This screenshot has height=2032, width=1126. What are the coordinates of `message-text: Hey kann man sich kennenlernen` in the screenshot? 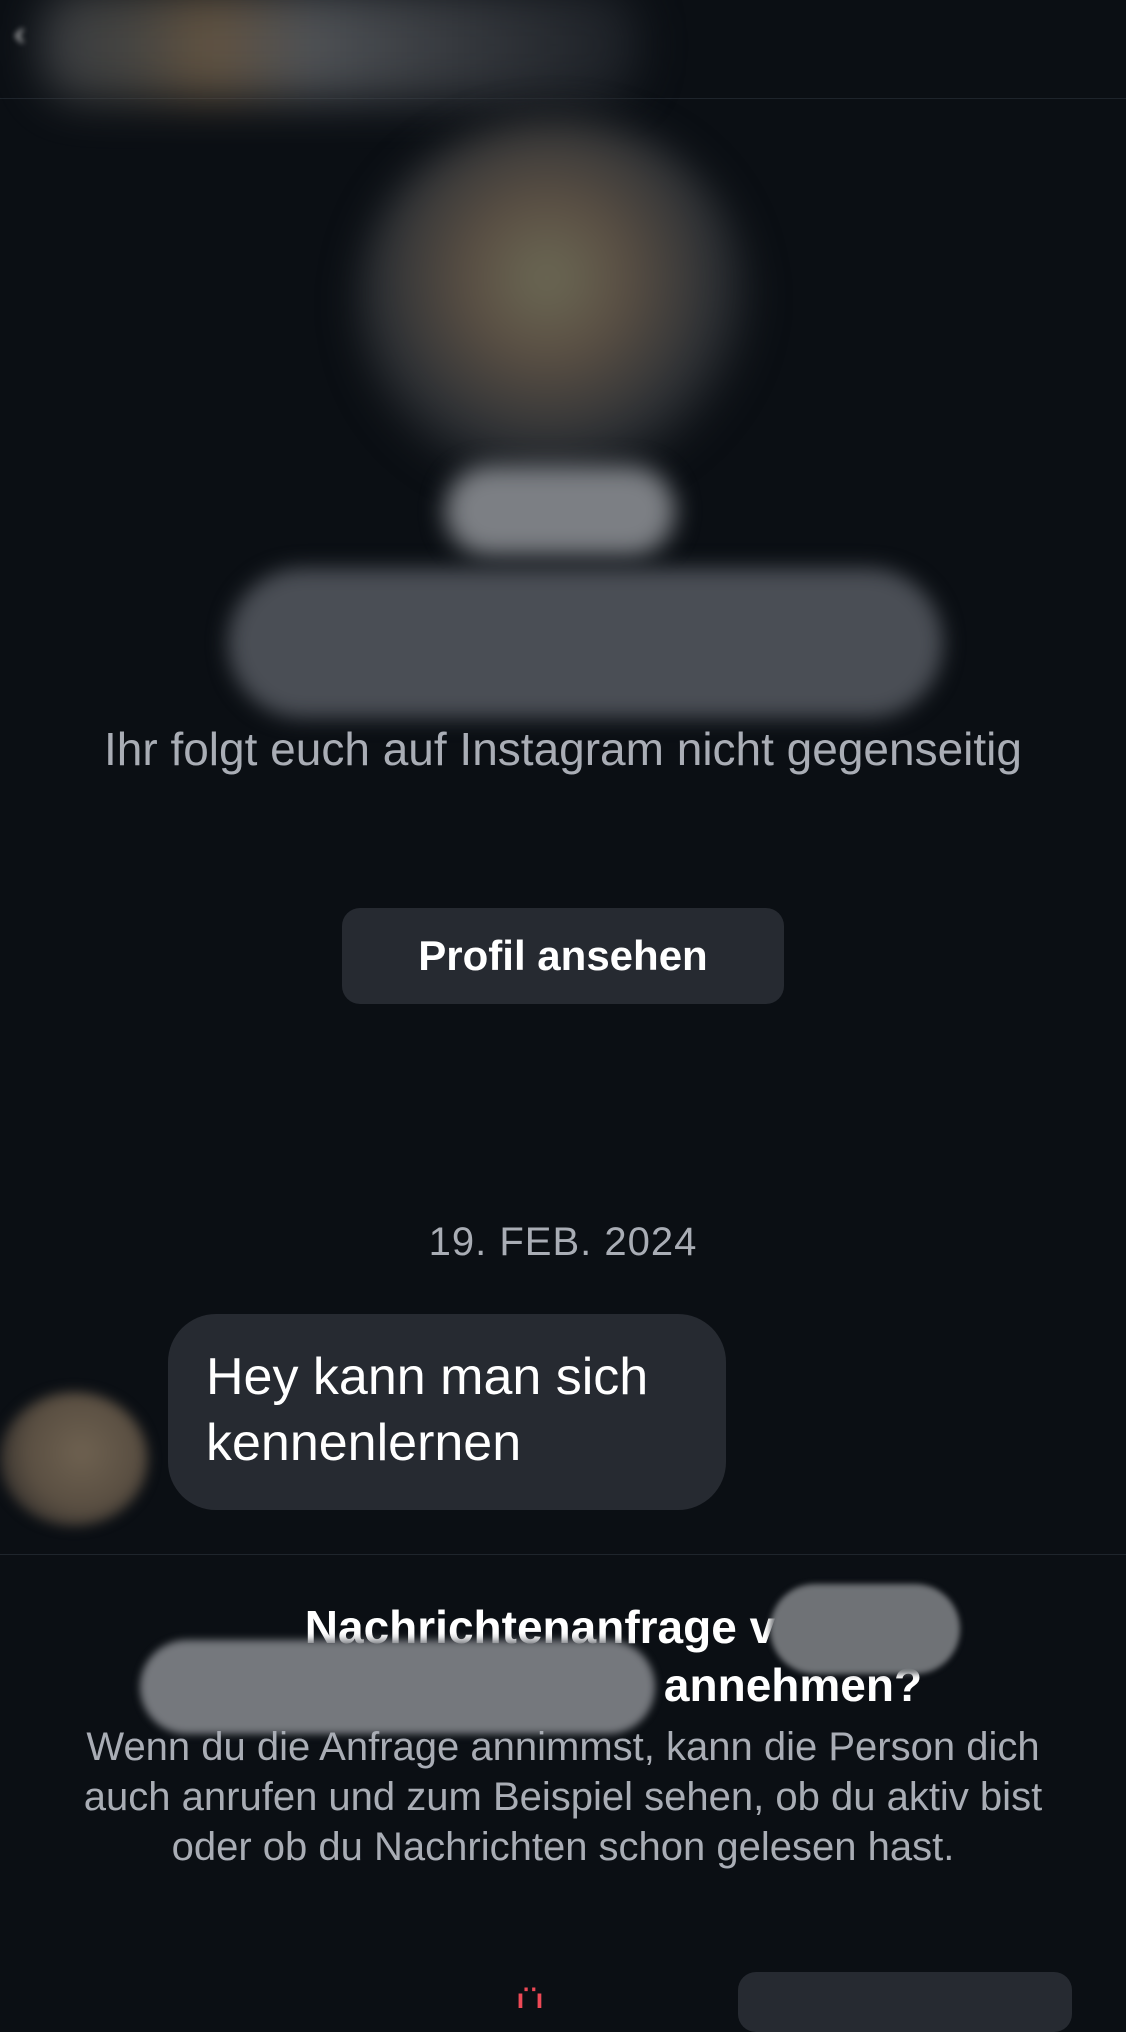 It's located at (427, 1410).